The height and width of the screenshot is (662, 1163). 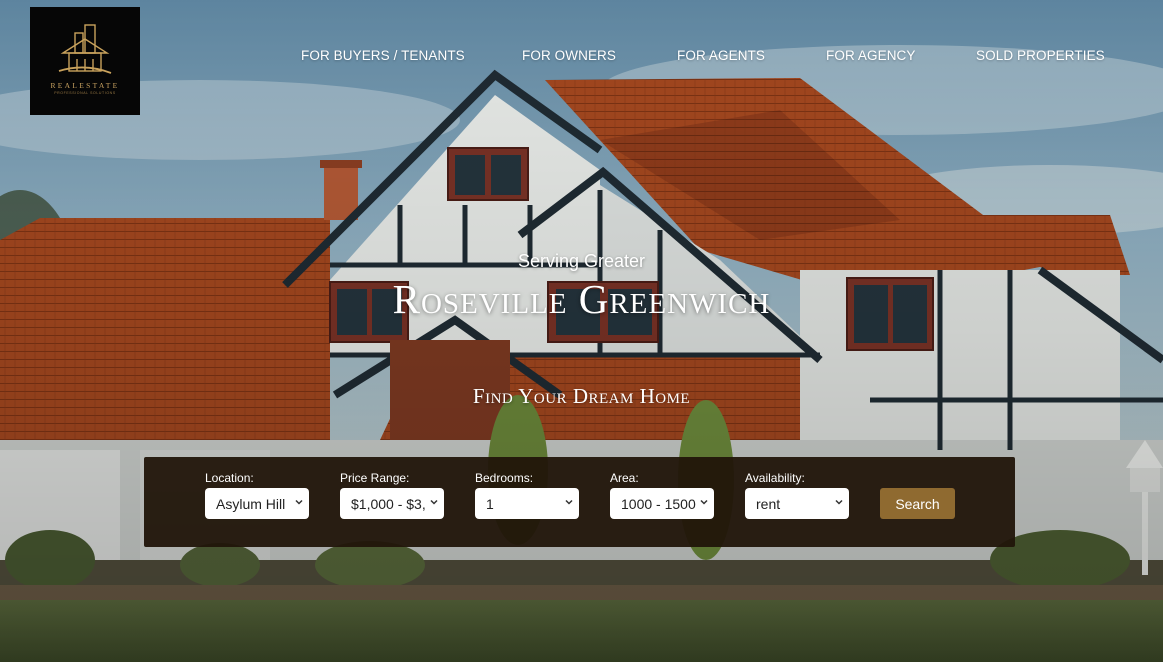 What do you see at coordinates (1040, 55) in the screenshot?
I see `nav-sold-properties: SOLD PROPERTIES` at bounding box center [1040, 55].